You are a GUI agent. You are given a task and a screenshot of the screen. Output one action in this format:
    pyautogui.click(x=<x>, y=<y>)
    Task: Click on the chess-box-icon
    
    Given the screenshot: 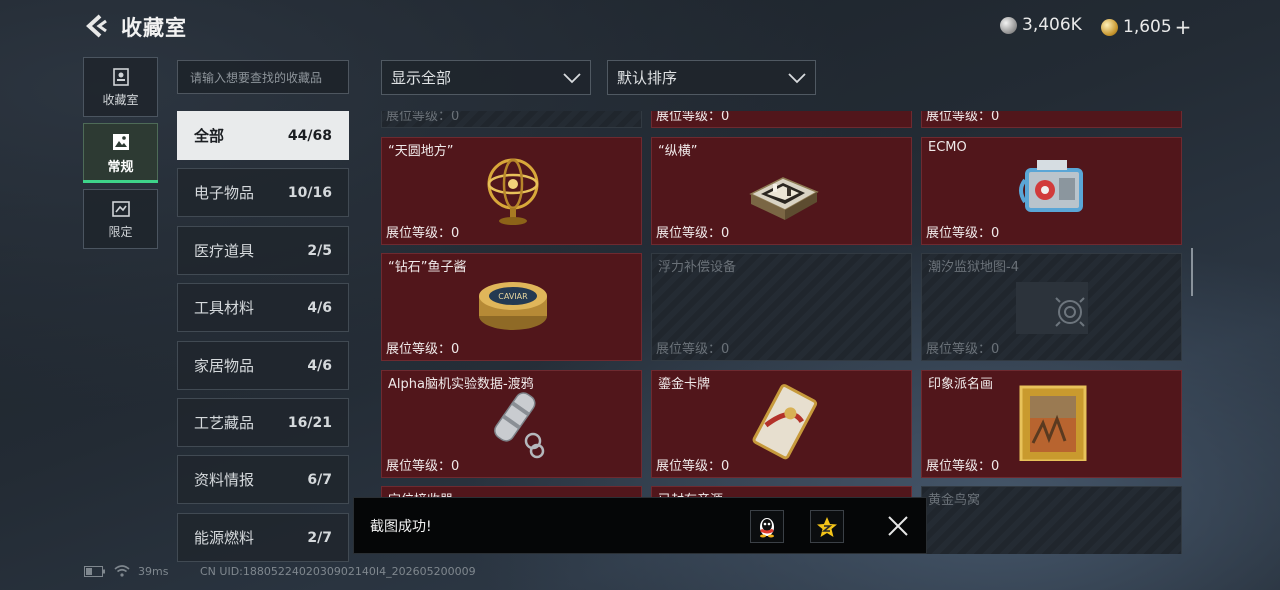 What is the action you would take?
    pyautogui.click(x=783, y=189)
    